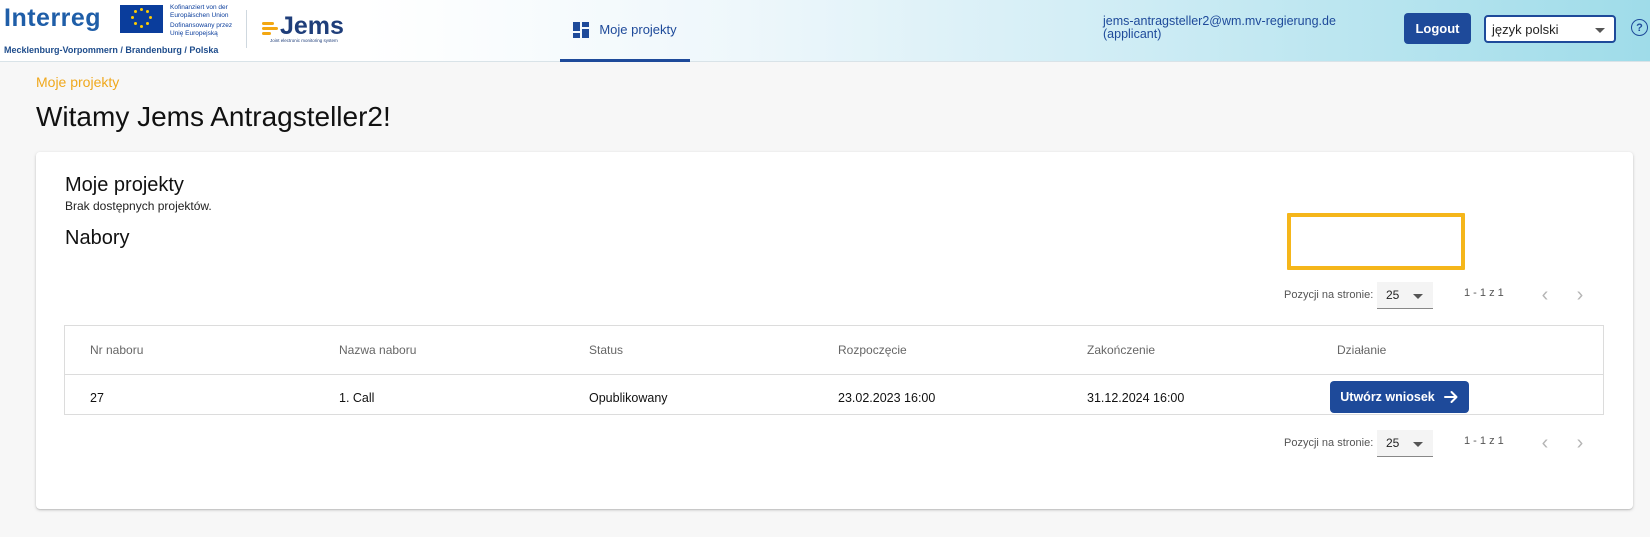  Describe the element at coordinates (606, 350) in the screenshot. I see `column-header: Status` at that location.